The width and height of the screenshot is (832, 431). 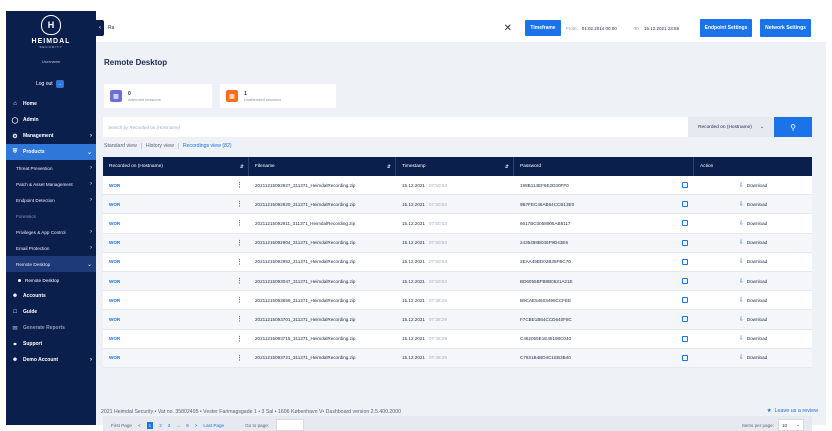 What do you see at coordinates (543, 28) in the screenshot?
I see `timeframe-button: Timeframe` at bounding box center [543, 28].